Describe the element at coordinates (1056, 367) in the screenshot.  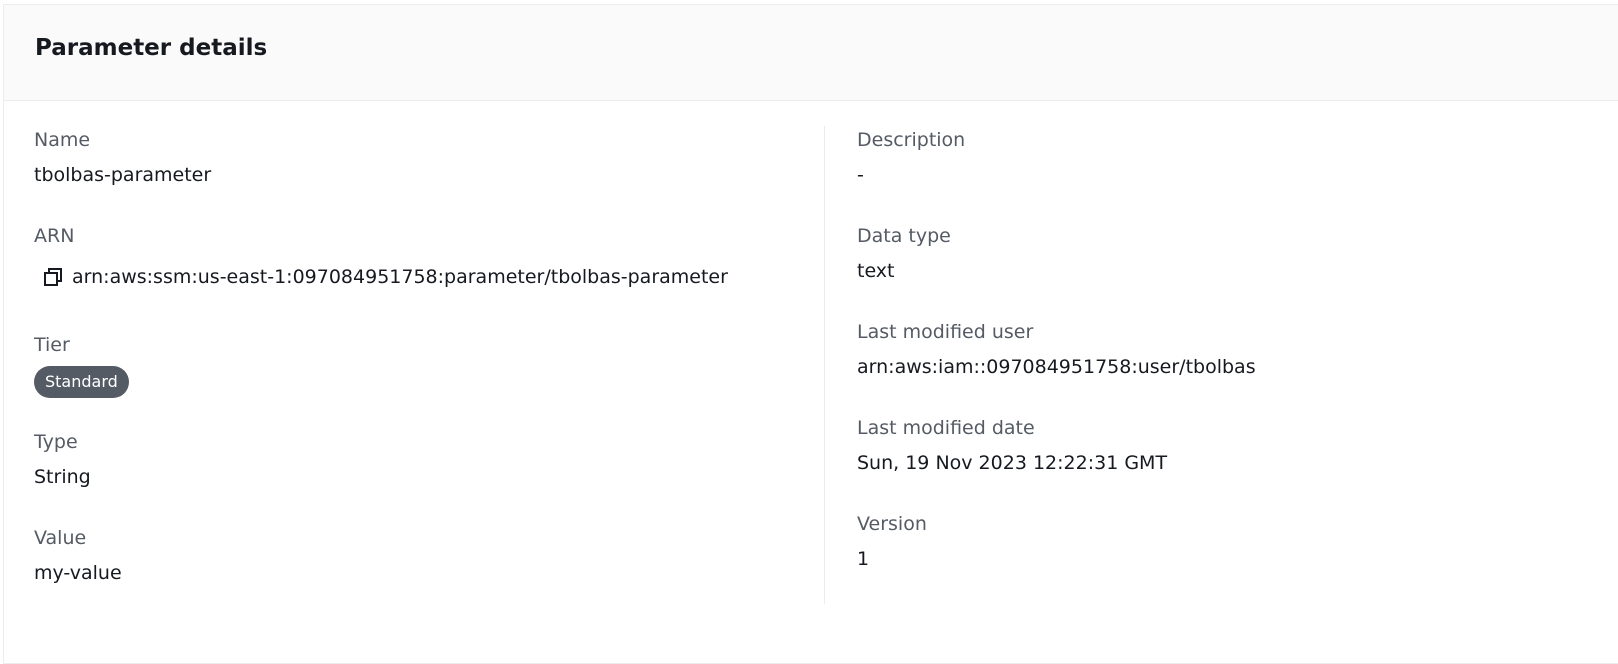
I see `last-modified-user-value: arn:aws:iam::097084951758:user/tbolbas` at that location.